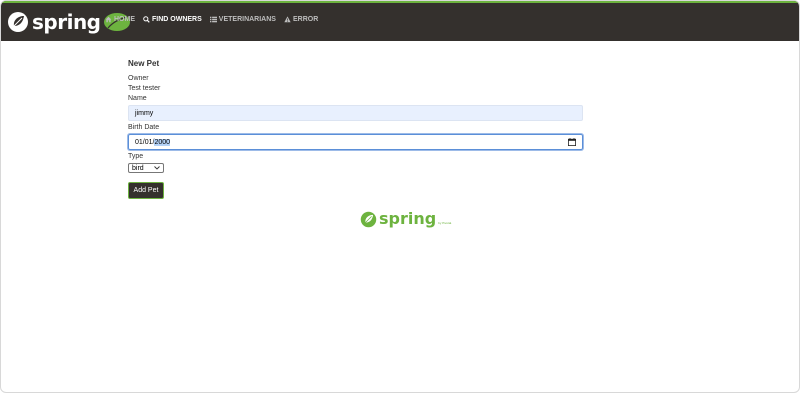 The height and width of the screenshot is (393, 800). I want to click on nav-find-owners-label: Find owners, so click(177, 19).